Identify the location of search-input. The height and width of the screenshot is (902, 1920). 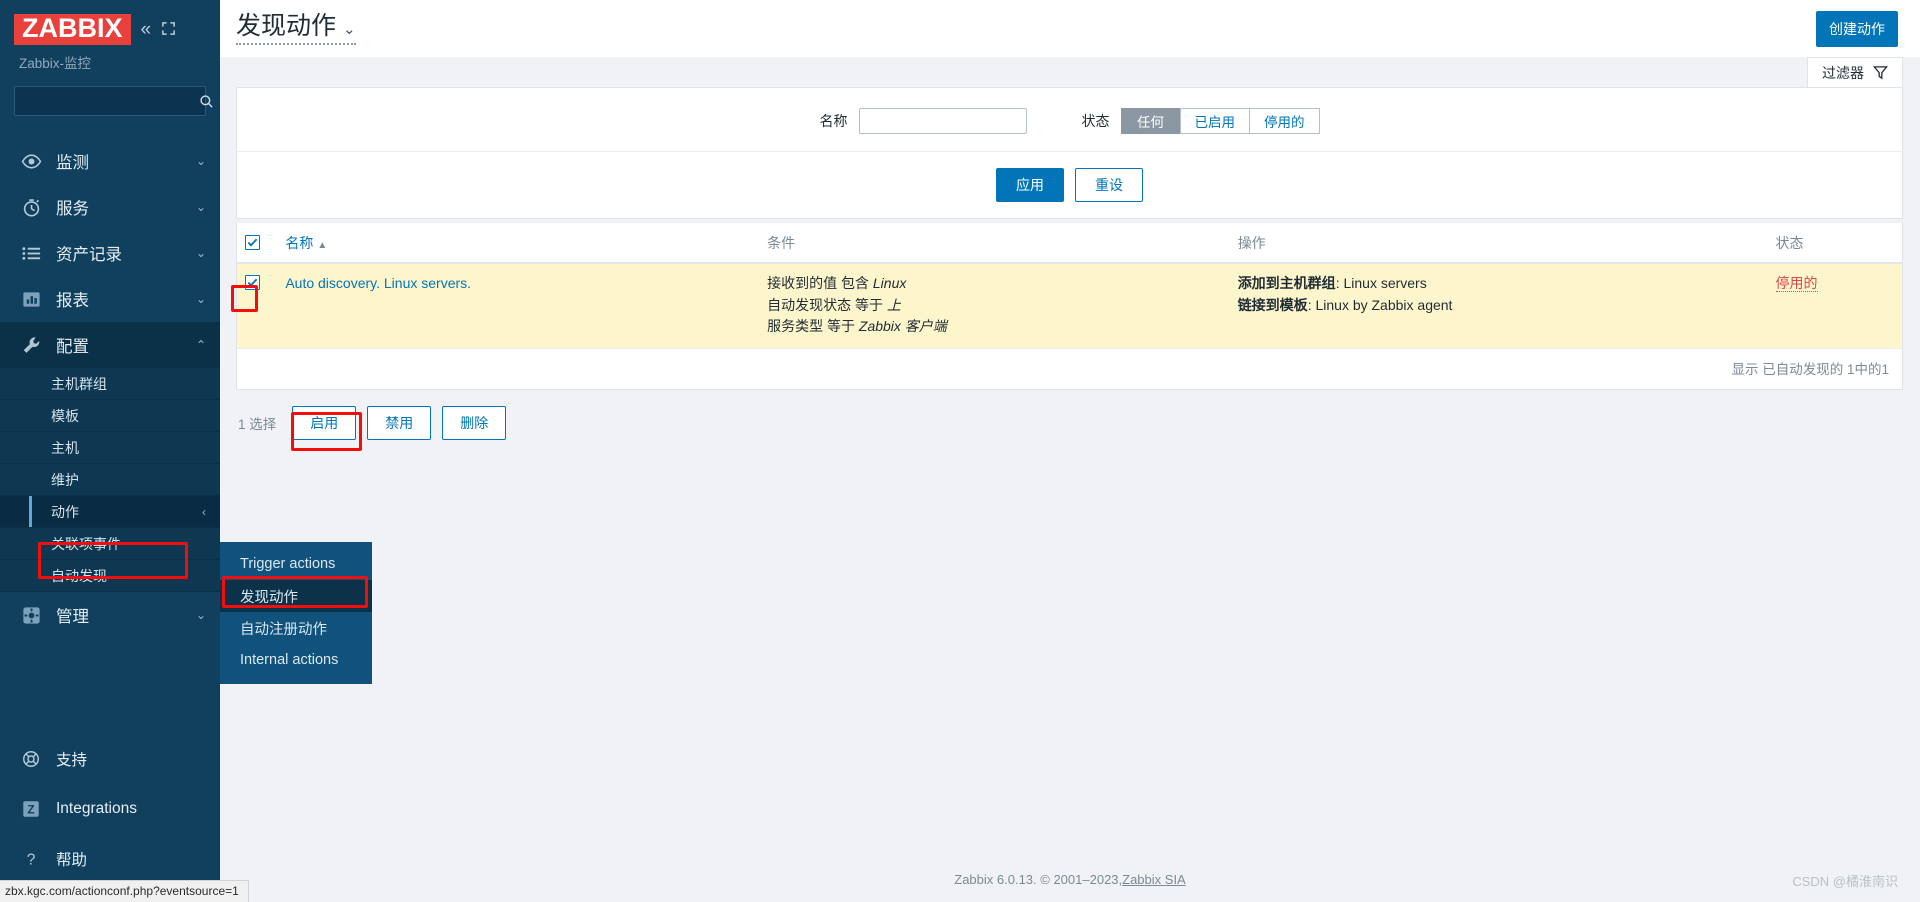
(111, 101).